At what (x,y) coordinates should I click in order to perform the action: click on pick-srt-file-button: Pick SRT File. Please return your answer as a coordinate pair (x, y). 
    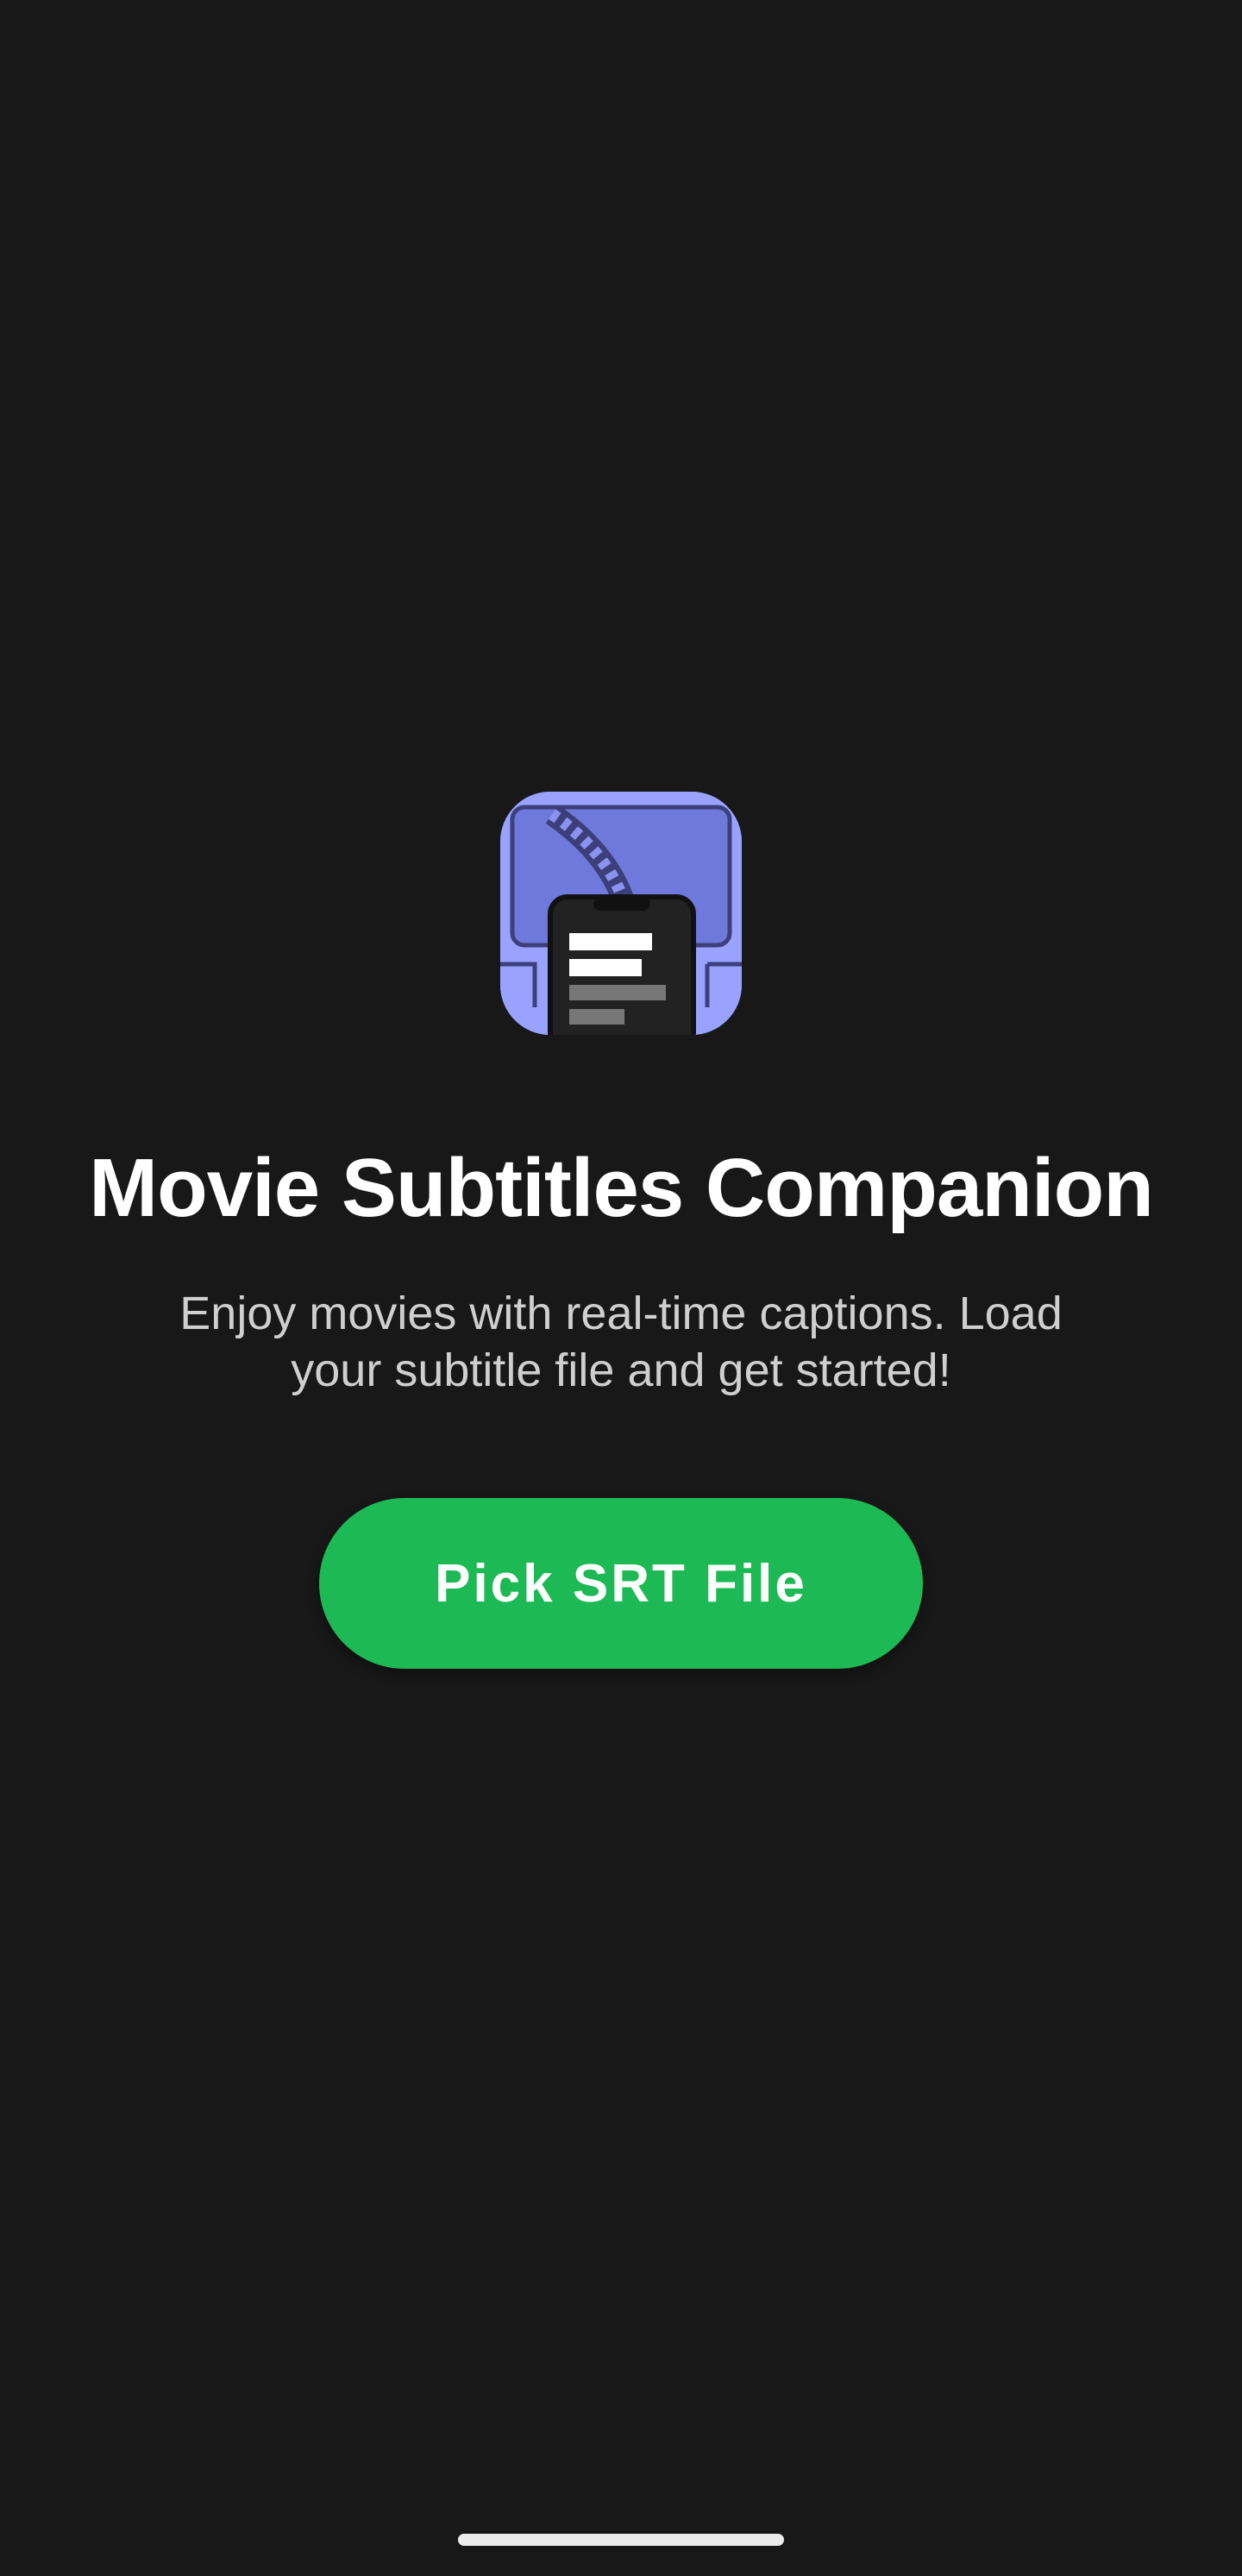
    Looking at the image, I should click on (621, 1583).